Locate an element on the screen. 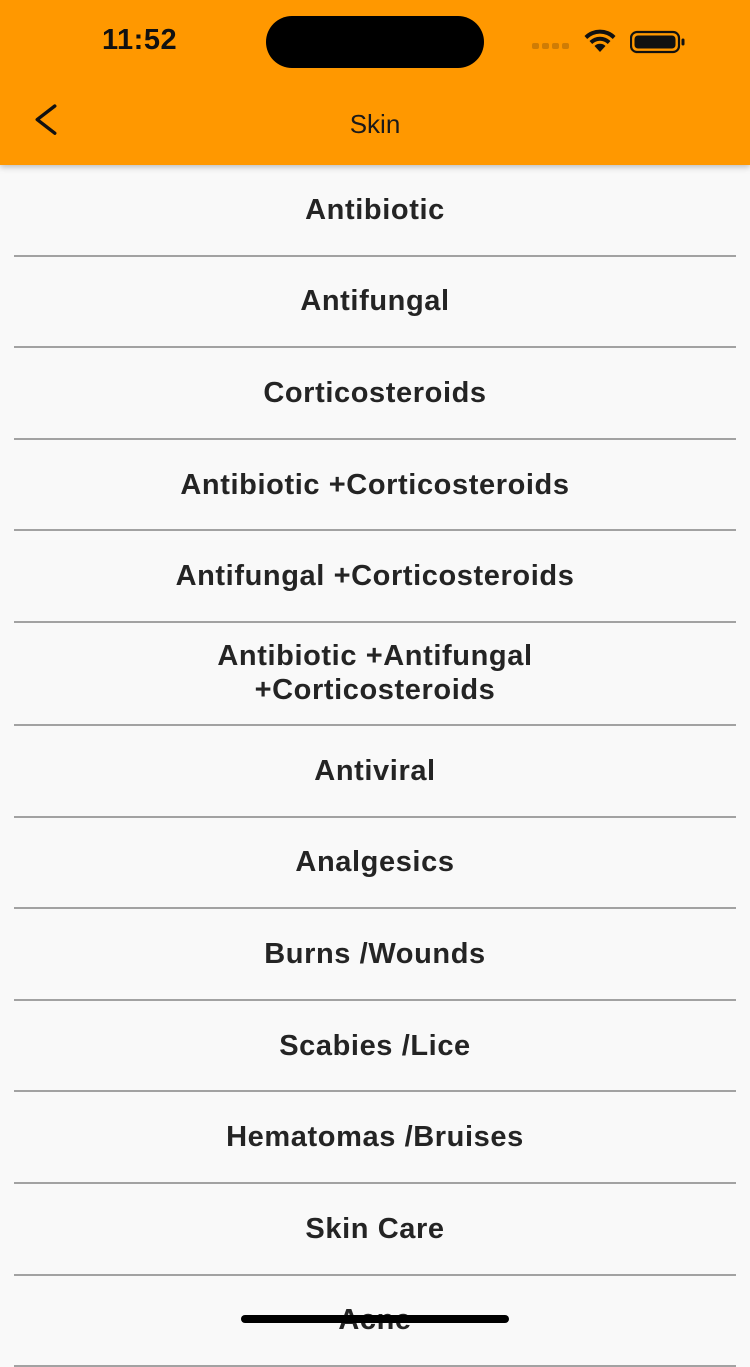  list-item-label: Skin Care is located at coordinates (375, 1228).